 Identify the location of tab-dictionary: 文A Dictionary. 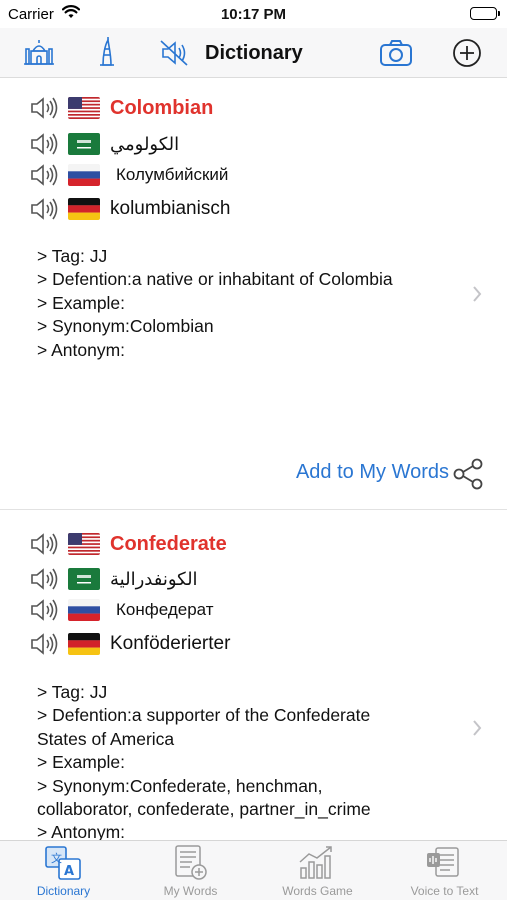
(63, 870).